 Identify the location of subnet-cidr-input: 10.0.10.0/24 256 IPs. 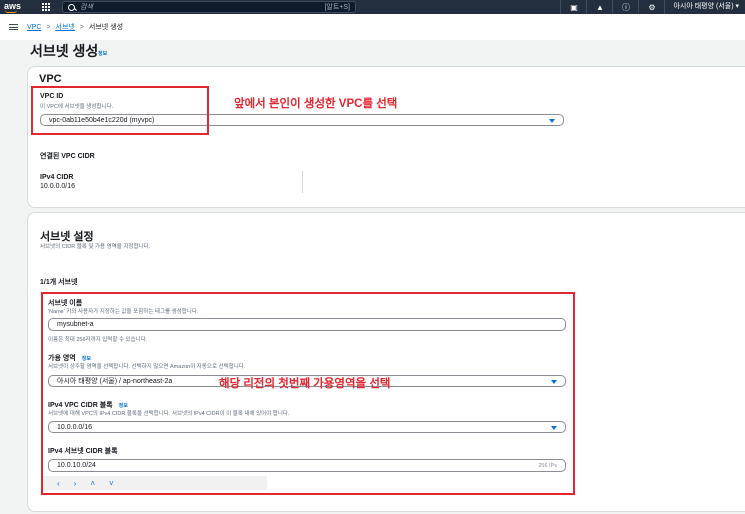
(307, 465).